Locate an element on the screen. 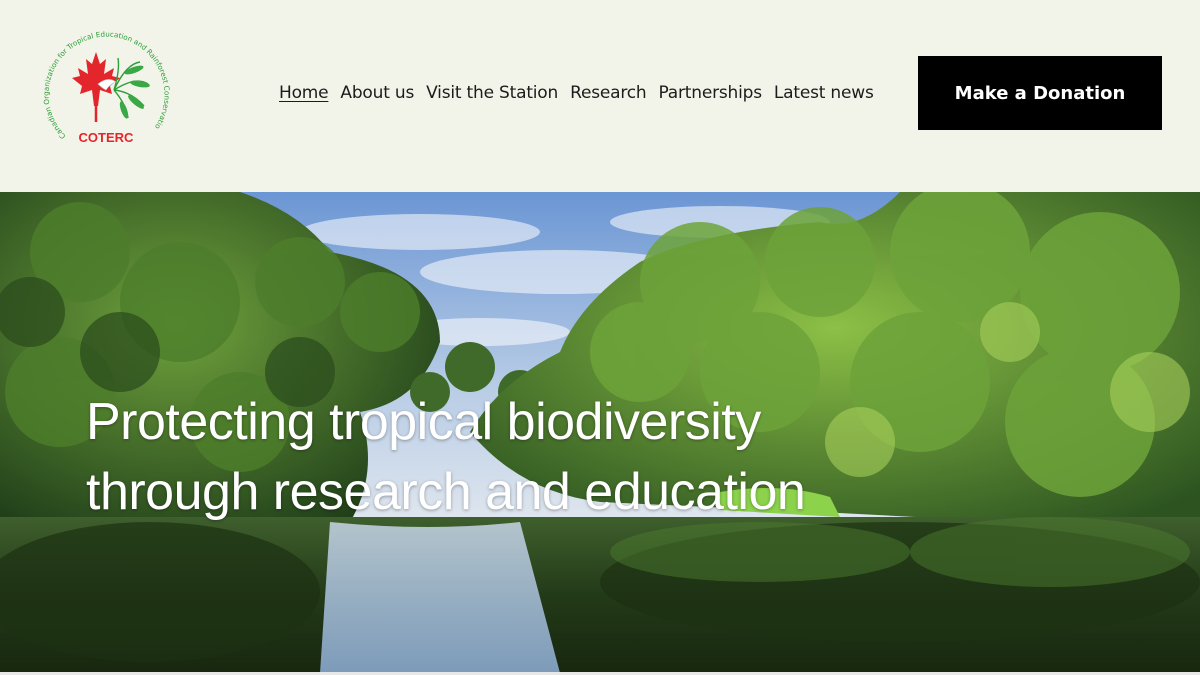  nav-research: Research is located at coordinates (608, 93).